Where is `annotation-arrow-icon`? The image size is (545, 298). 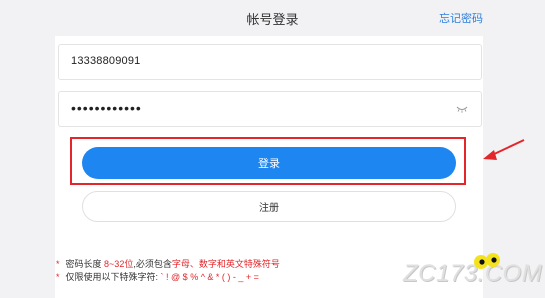
annotation-arrow-icon is located at coordinates (504, 149).